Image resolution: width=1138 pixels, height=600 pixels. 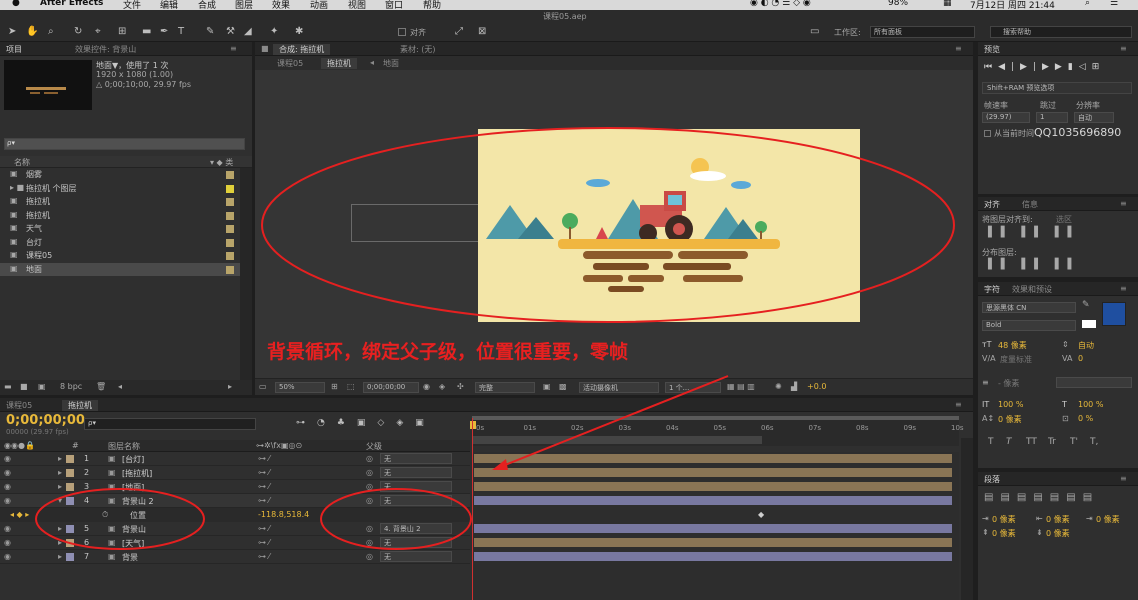 What do you see at coordinates (614, 421) in the screenshot?
I see `annotation-arrow-line` at bounding box center [614, 421].